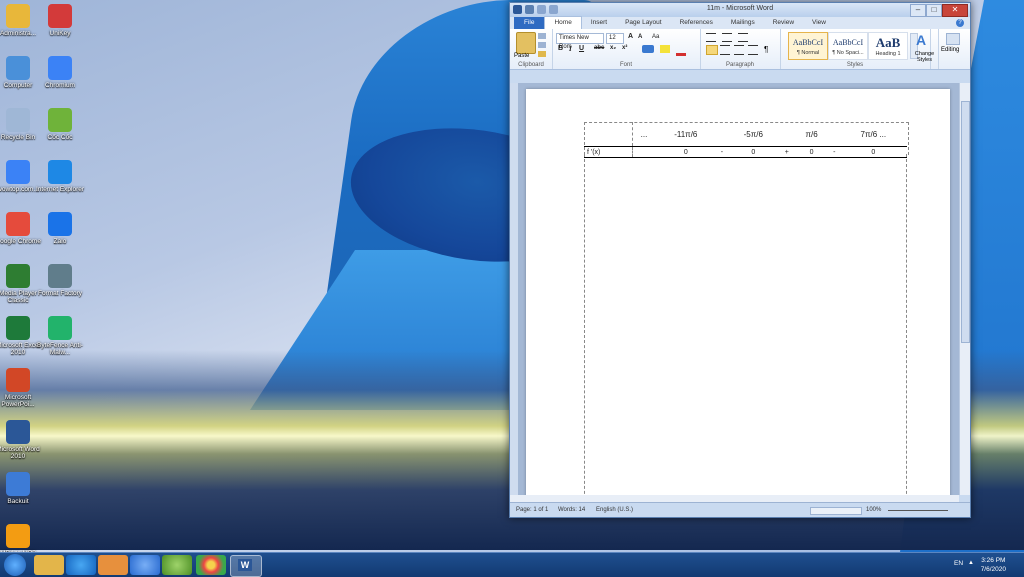  I want to click on tab-insert: Insert, so click(599, 23).